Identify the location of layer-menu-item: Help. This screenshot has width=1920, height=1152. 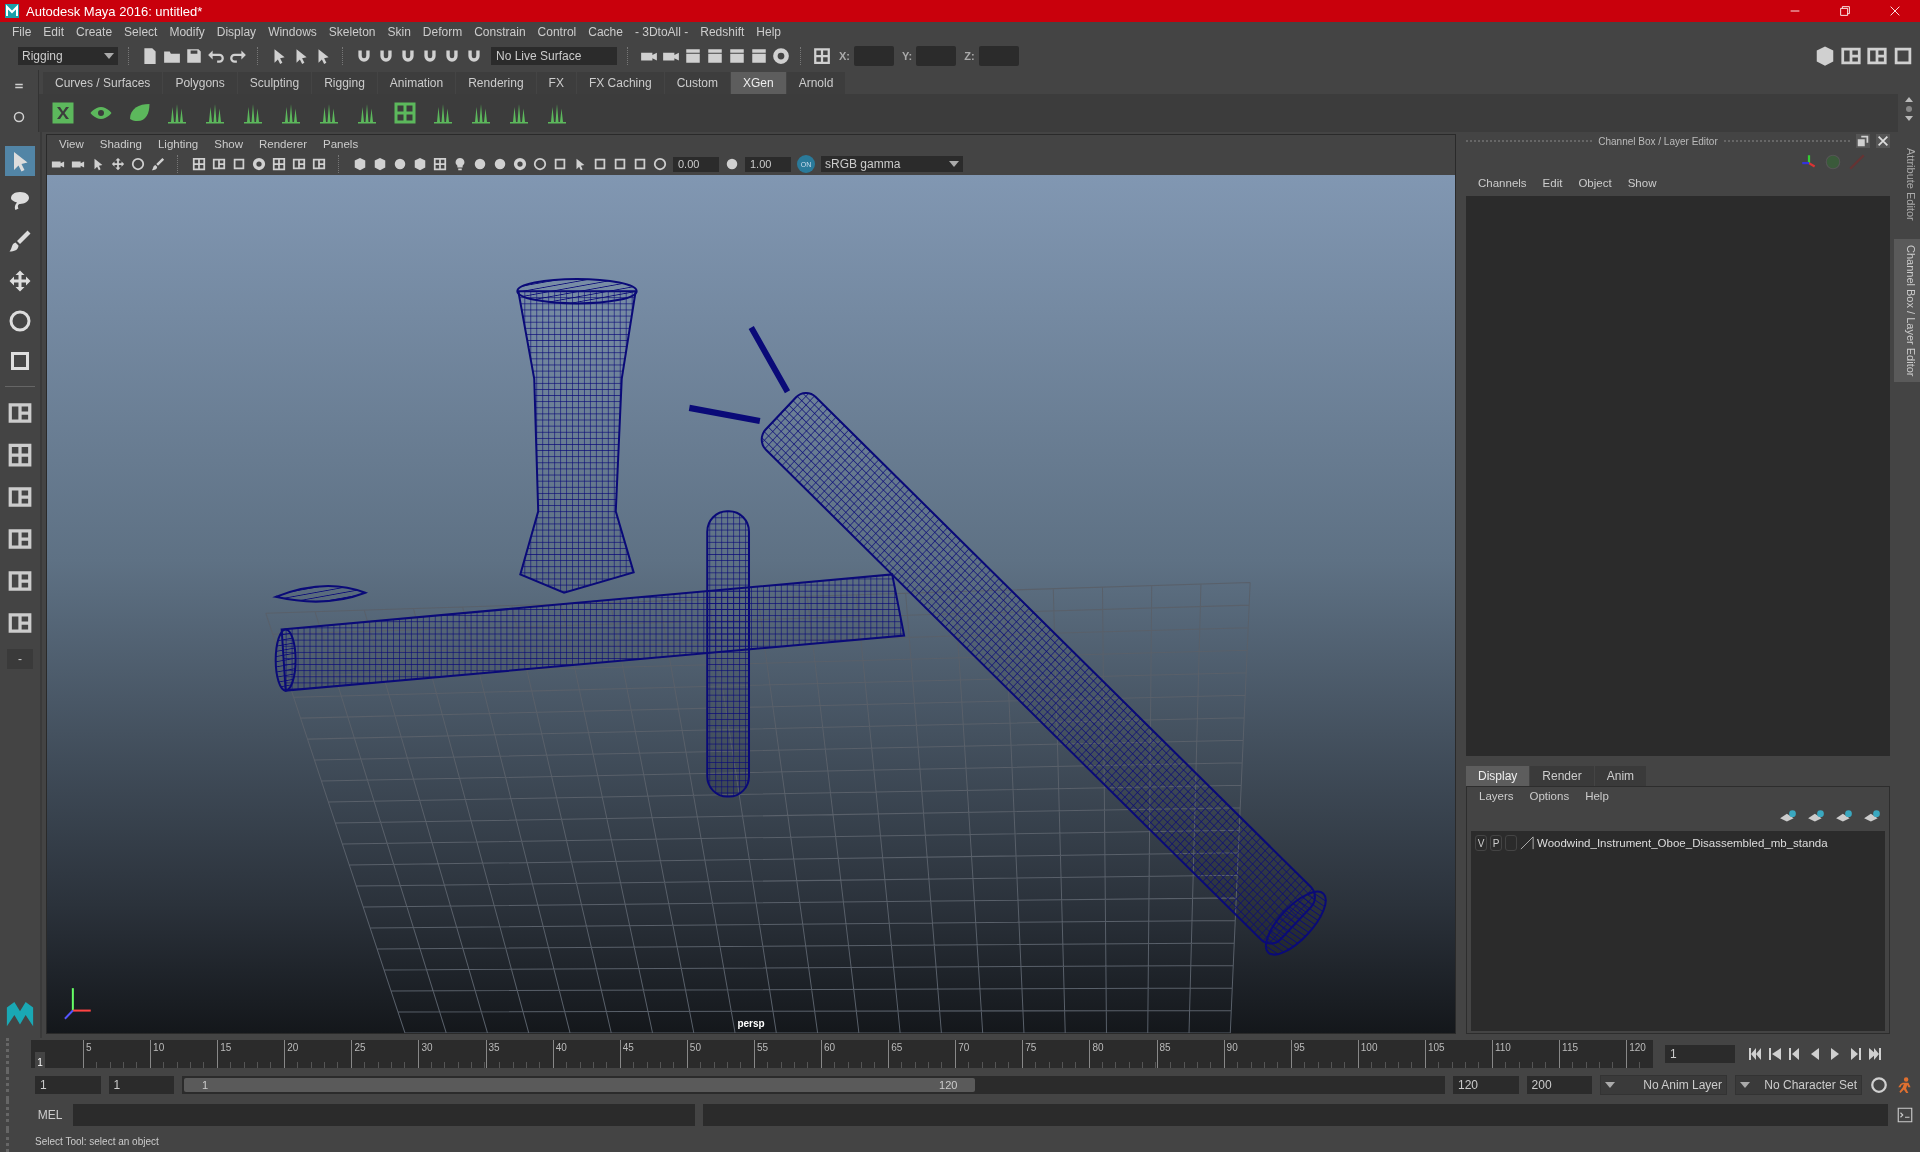
(1597, 796).